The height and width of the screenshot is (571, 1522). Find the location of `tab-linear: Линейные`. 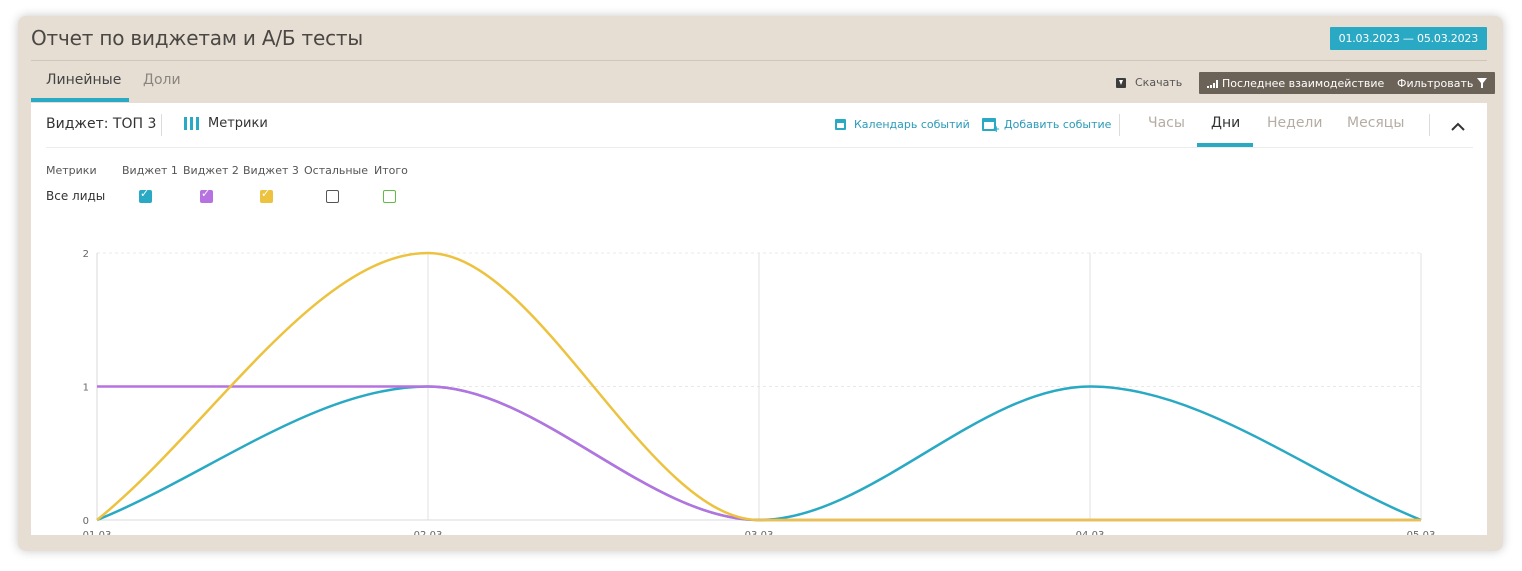

tab-linear: Линейные is located at coordinates (83, 80).